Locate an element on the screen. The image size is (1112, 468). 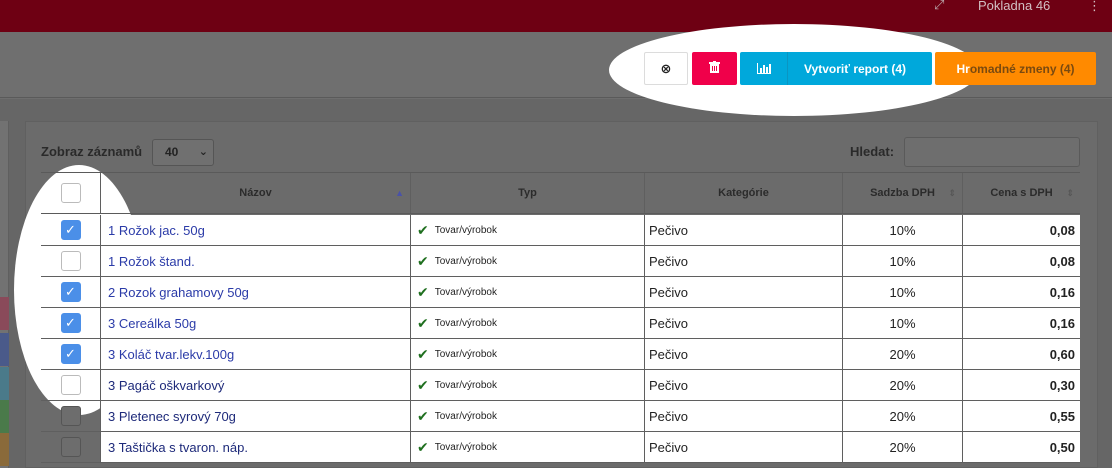
name-cell: 1 Rožok štand. is located at coordinates (256, 261).